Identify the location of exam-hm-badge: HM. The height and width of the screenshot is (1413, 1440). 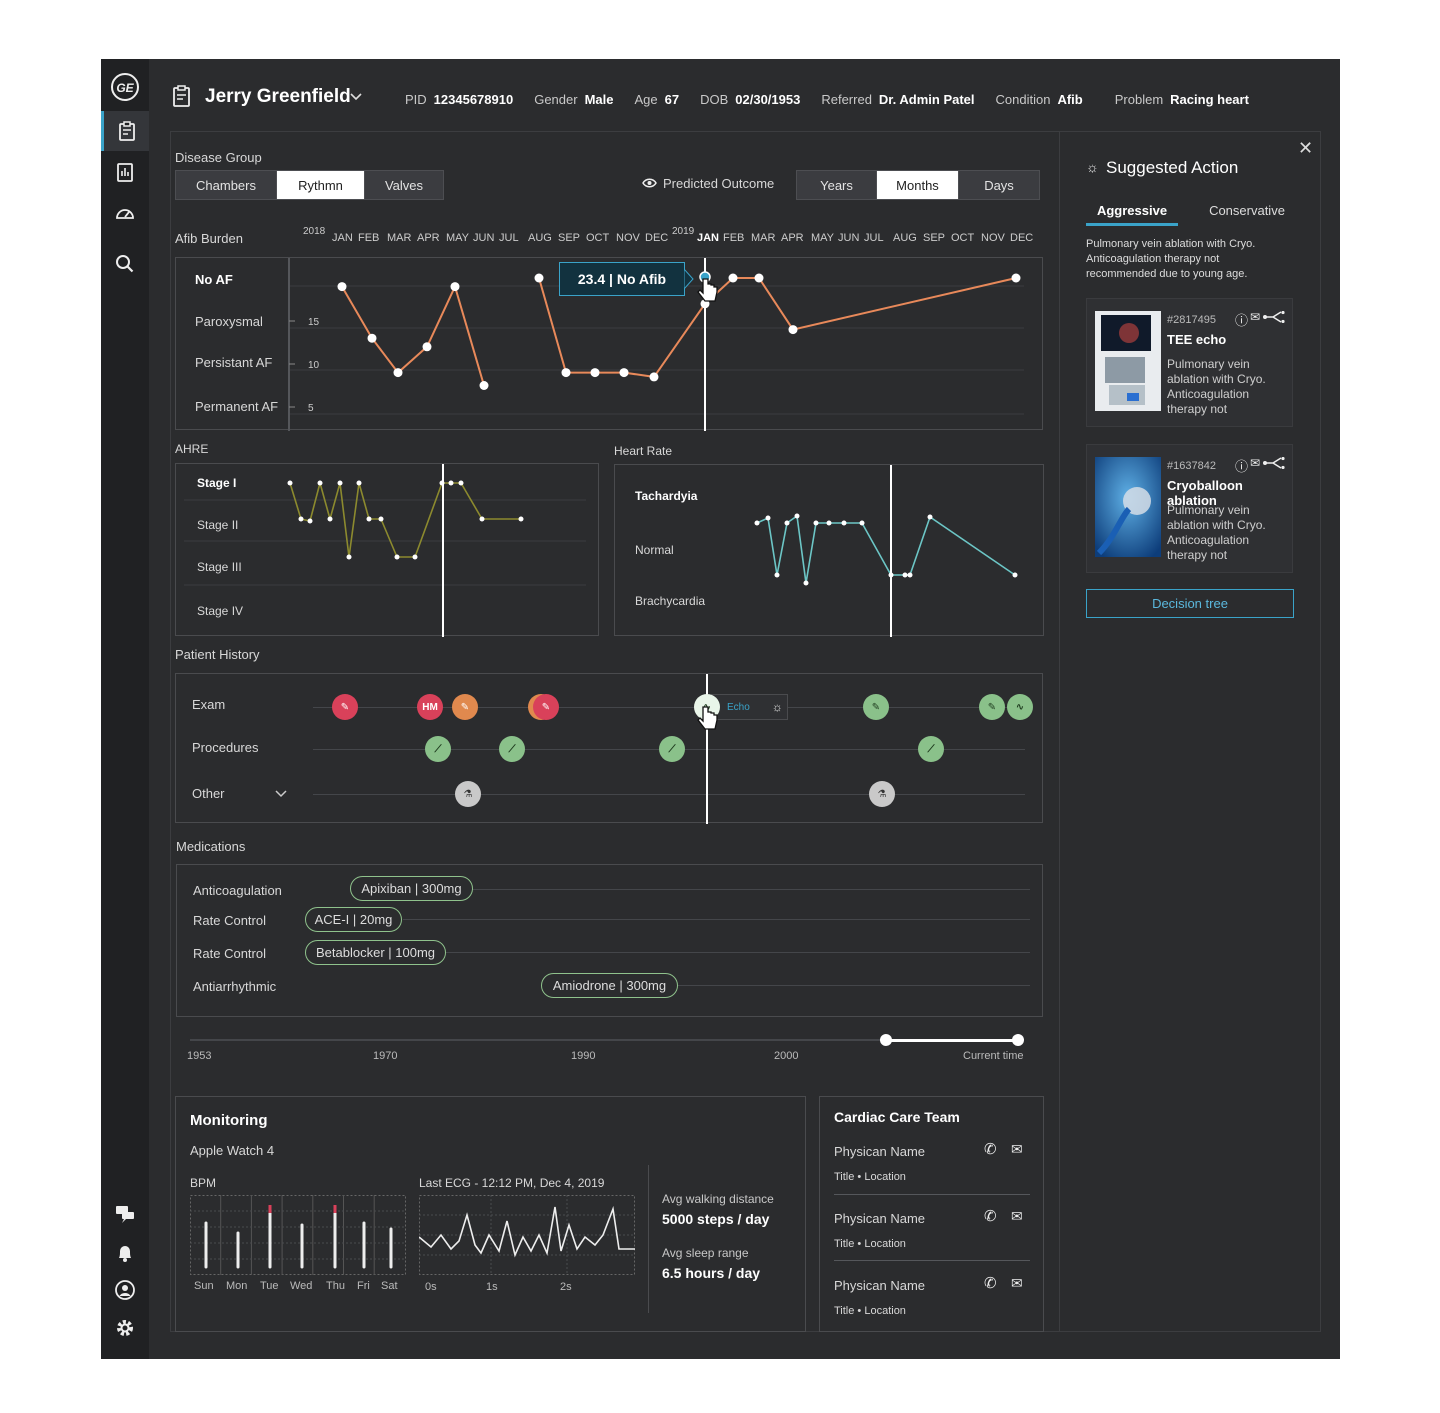
(430, 707).